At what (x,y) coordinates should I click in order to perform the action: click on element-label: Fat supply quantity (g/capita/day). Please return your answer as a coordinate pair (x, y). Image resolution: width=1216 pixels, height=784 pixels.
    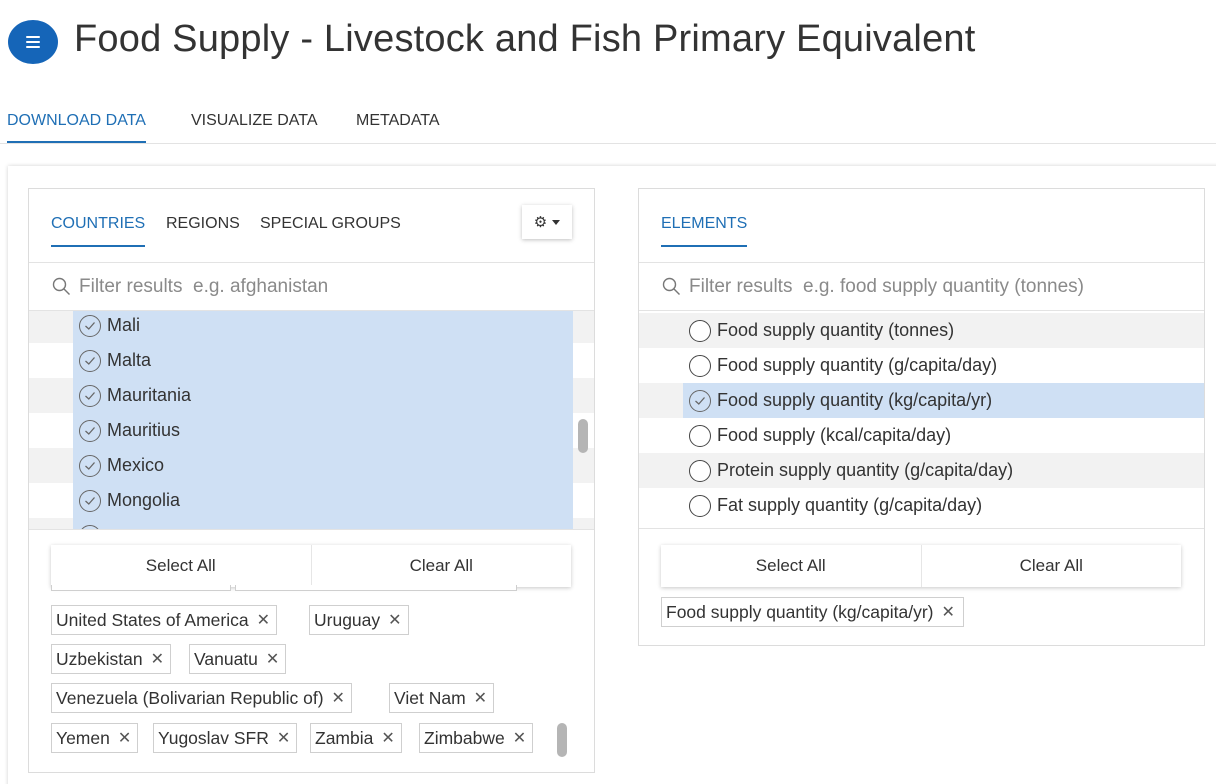
    Looking at the image, I should click on (850, 505).